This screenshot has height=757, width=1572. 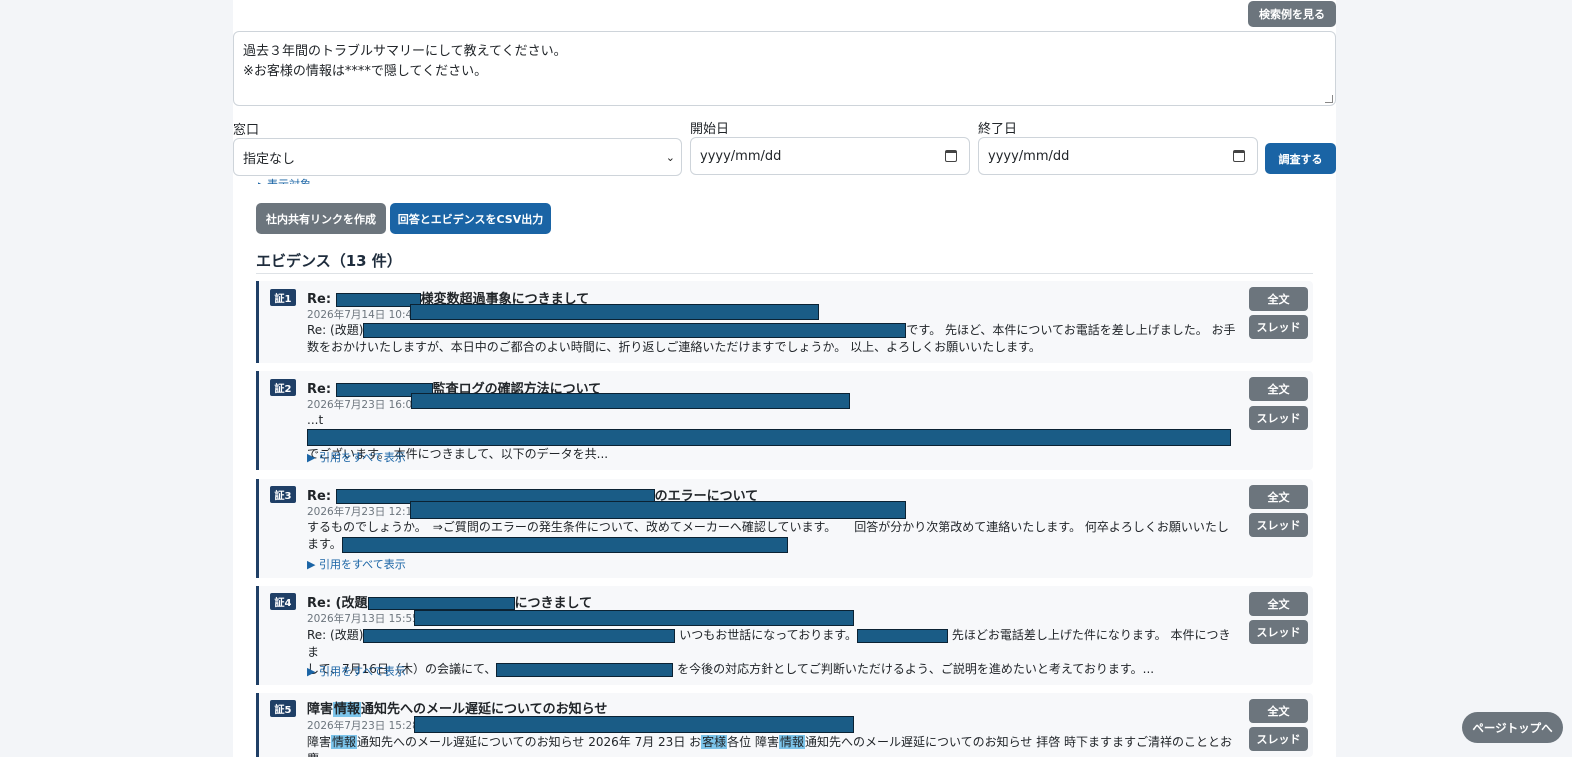 What do you see at coordinates (283, 494) in the screenshot?
I see `evidence-badge: 証3` at bounding box center [283, 494].